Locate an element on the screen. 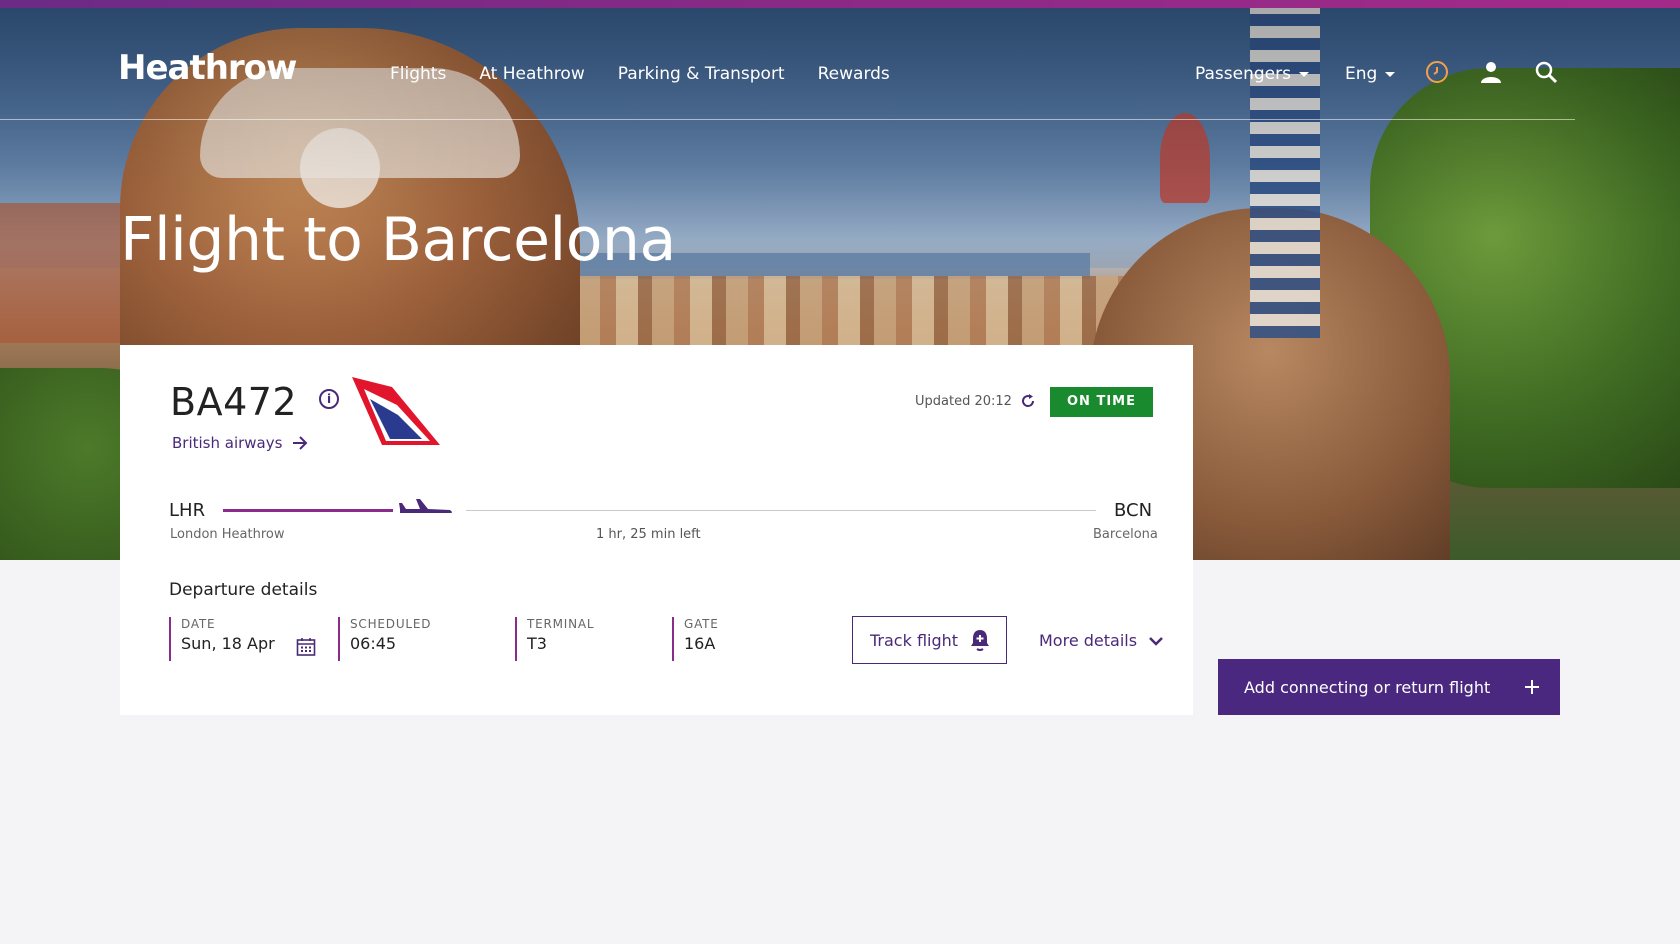  scheduled-value: 06:45 is located at coordinates (373, 643).